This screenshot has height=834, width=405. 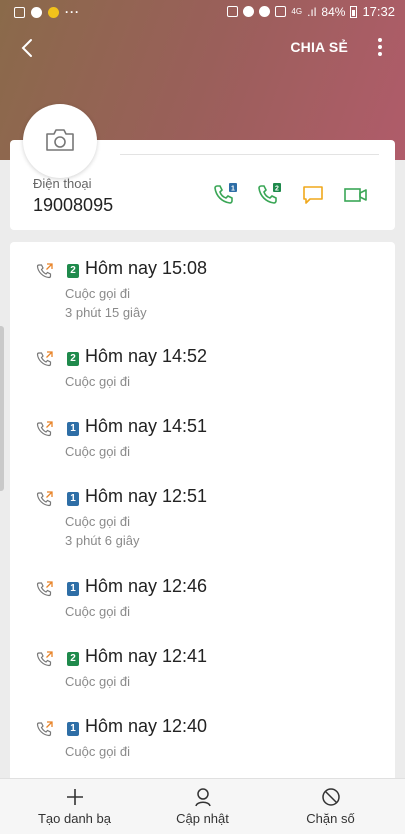 I want to click on plus-icon, so click(x=75, y=797).